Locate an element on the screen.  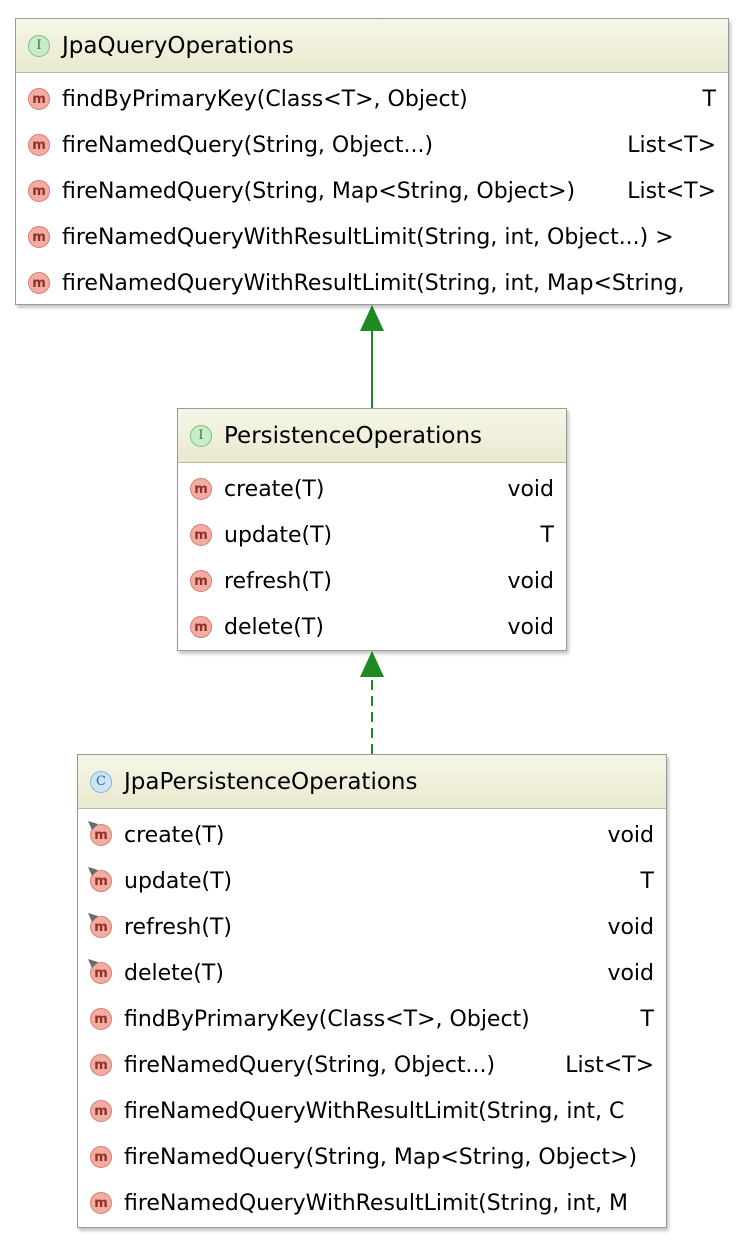
box-header: C JpaPersistenceOperations is located at coordinates (372, 782).